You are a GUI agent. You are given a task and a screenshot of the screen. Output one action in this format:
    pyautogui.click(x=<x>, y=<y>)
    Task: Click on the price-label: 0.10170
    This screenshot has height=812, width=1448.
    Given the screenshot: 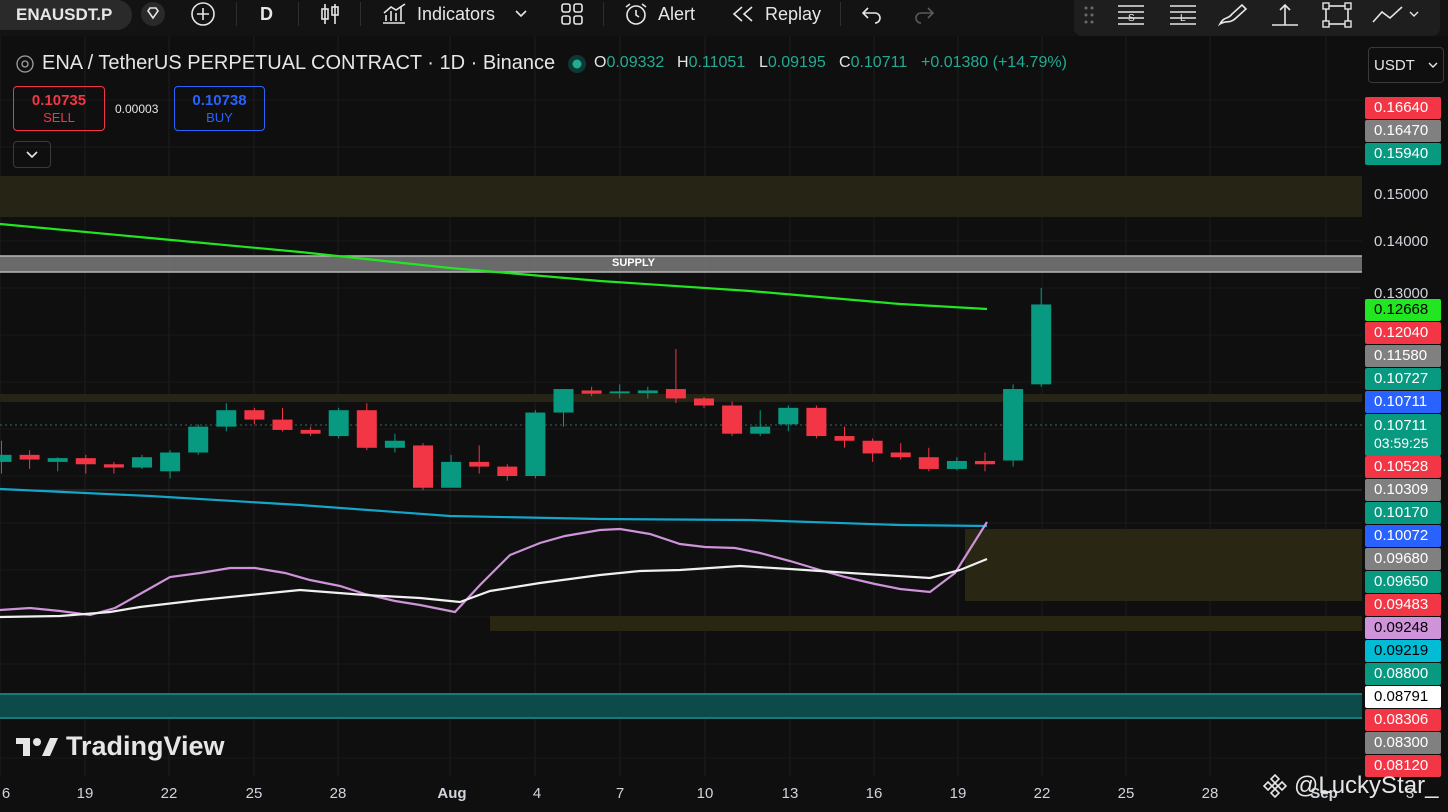 What is the action you would take?
    pyautogui.click(x=1403, y=513)
    